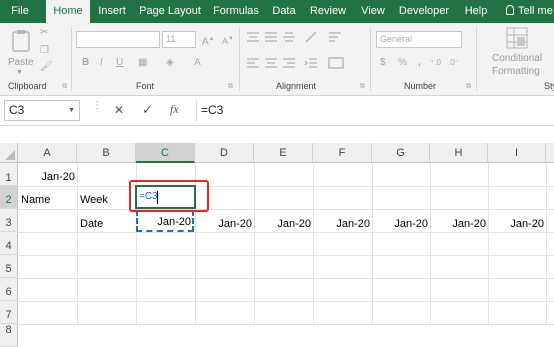 The image size is (554, 347). What do you see at coordinates (271, 63) in the screenshot?
I see `align-center-icon` at bounding box center [271, 63].